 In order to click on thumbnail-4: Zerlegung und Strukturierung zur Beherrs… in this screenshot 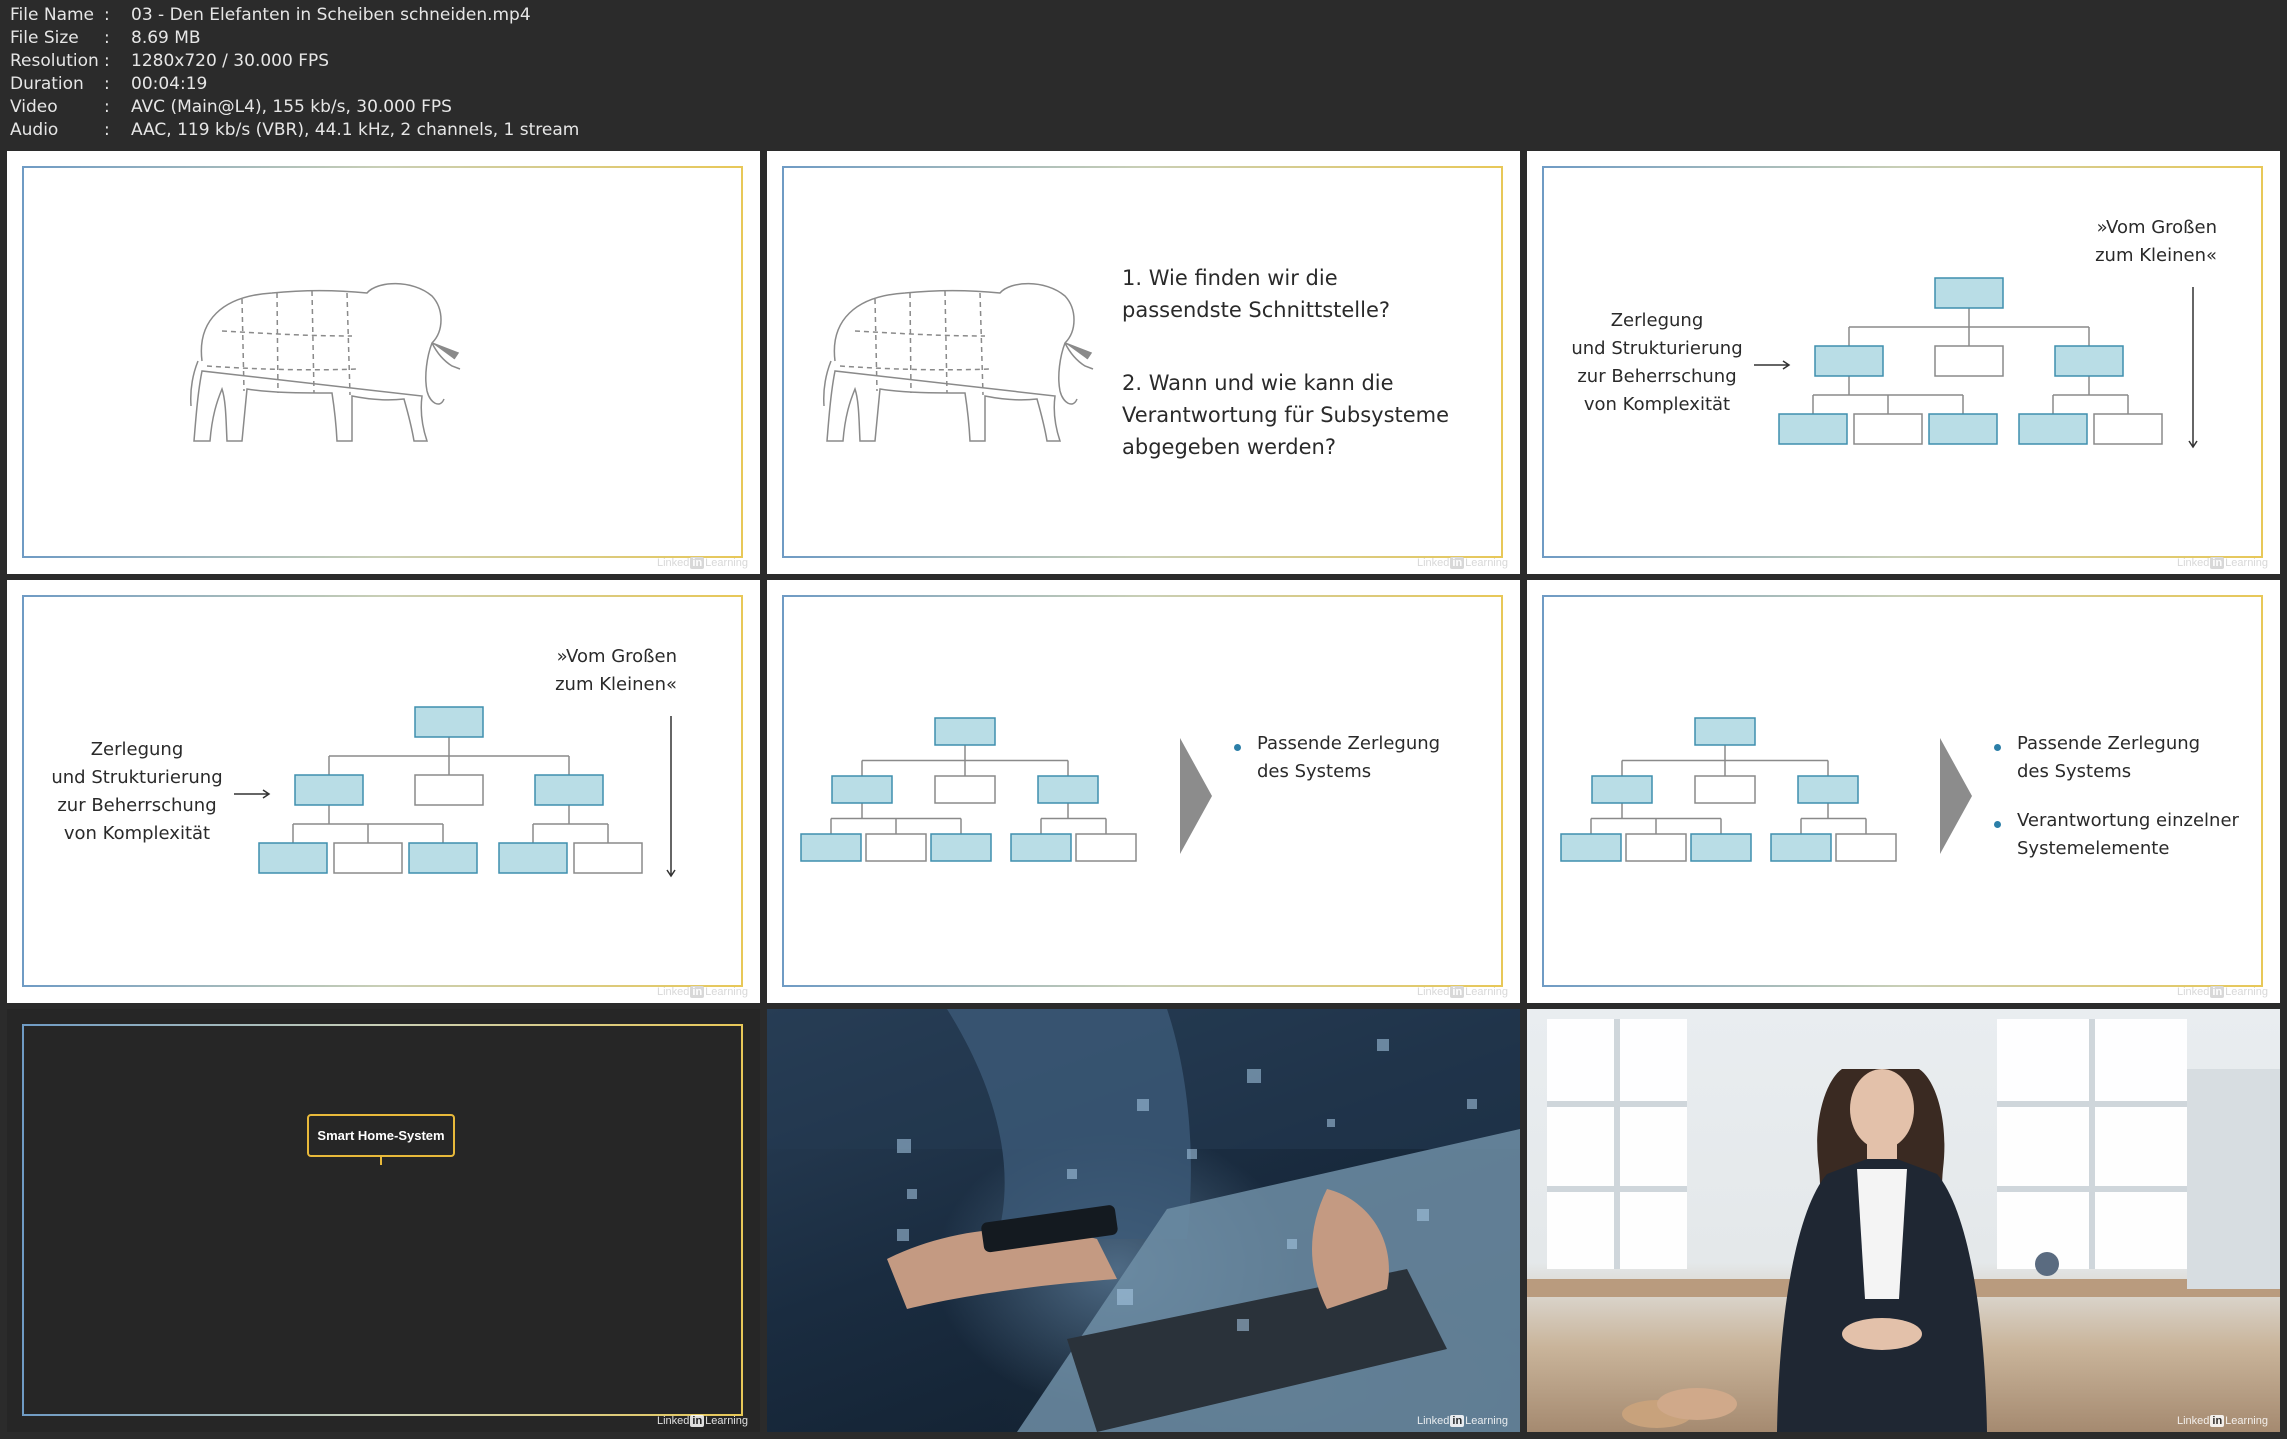, I will do `click(383, 791)`.